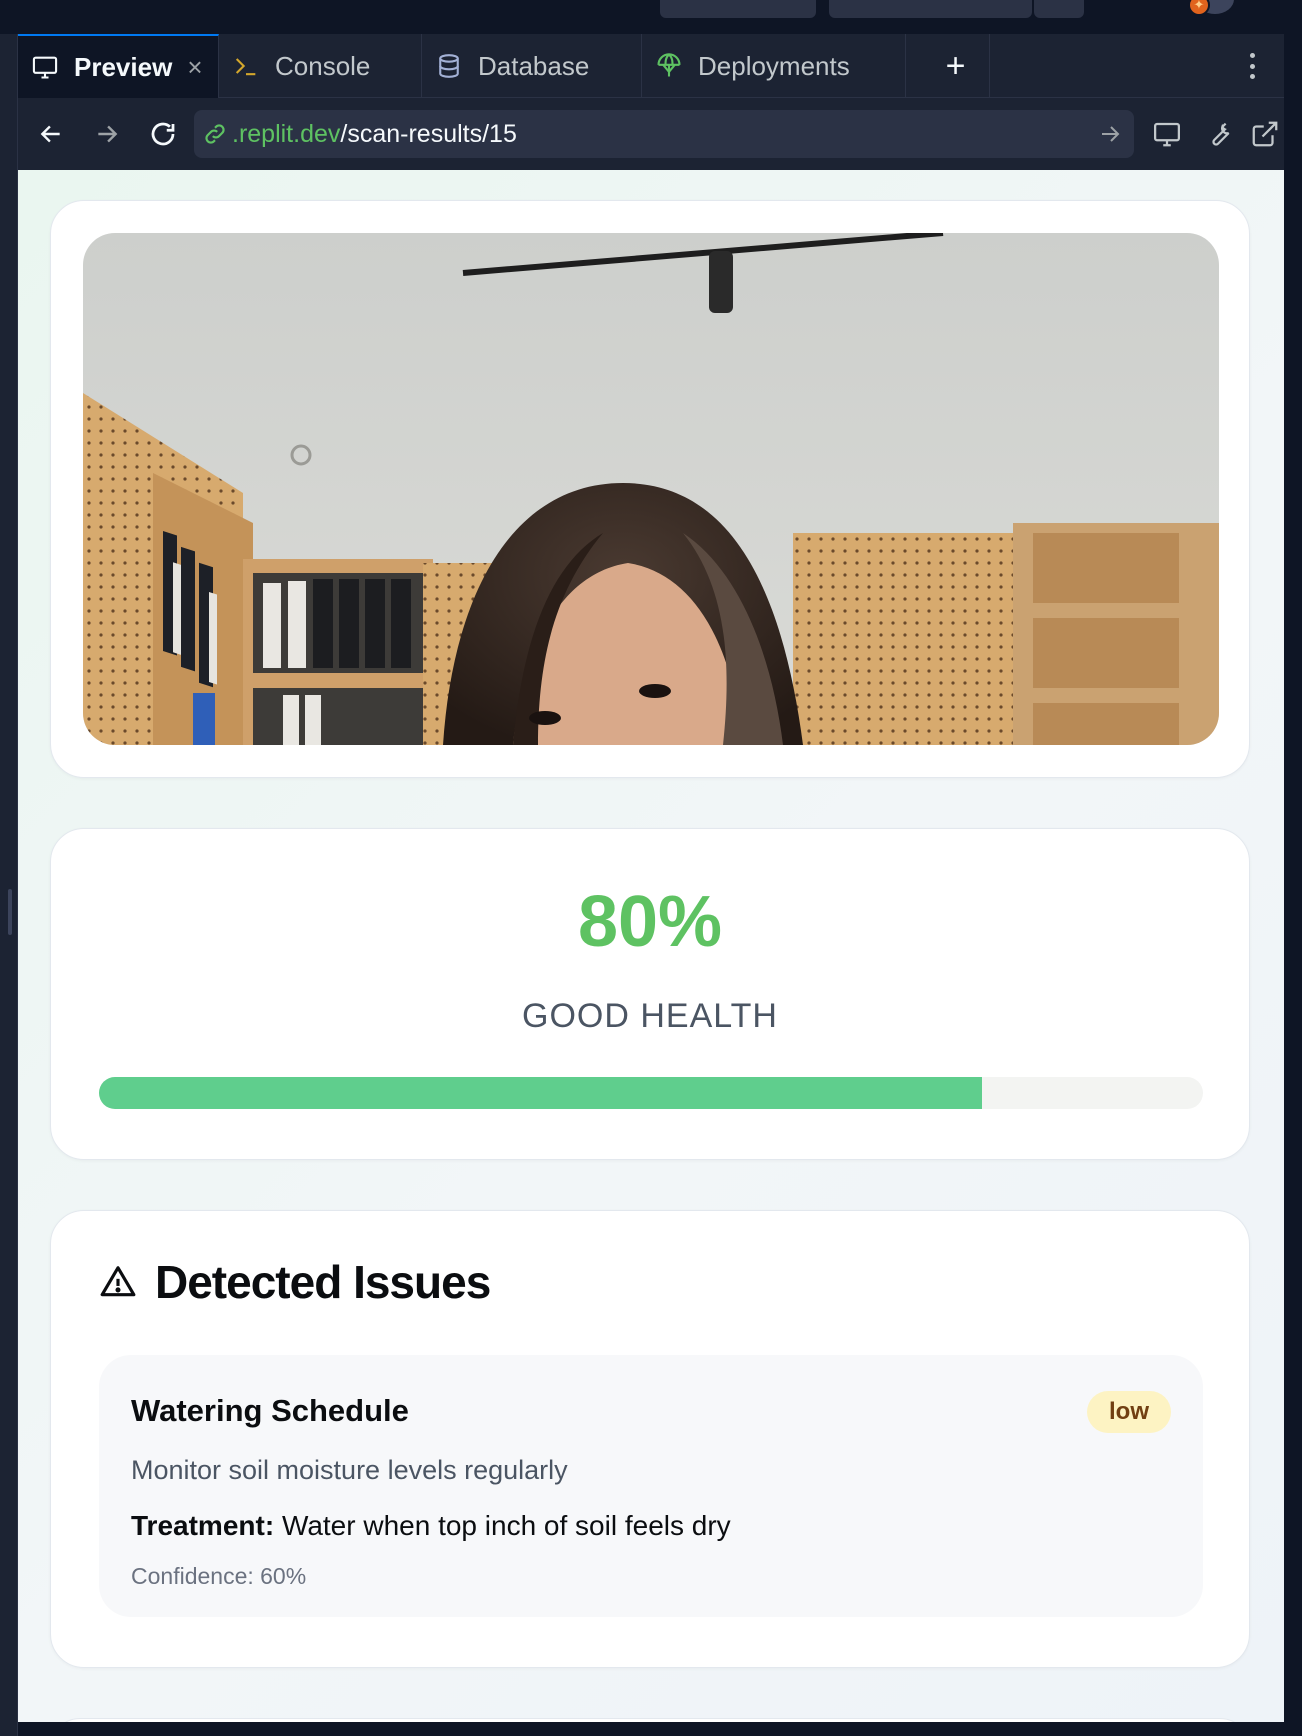 This screenshot has width=1302, height=1736. What do you see at coordinates (246, 66) in the screenshot?
I see `terminal-icon` at bounding box center [246, 66].